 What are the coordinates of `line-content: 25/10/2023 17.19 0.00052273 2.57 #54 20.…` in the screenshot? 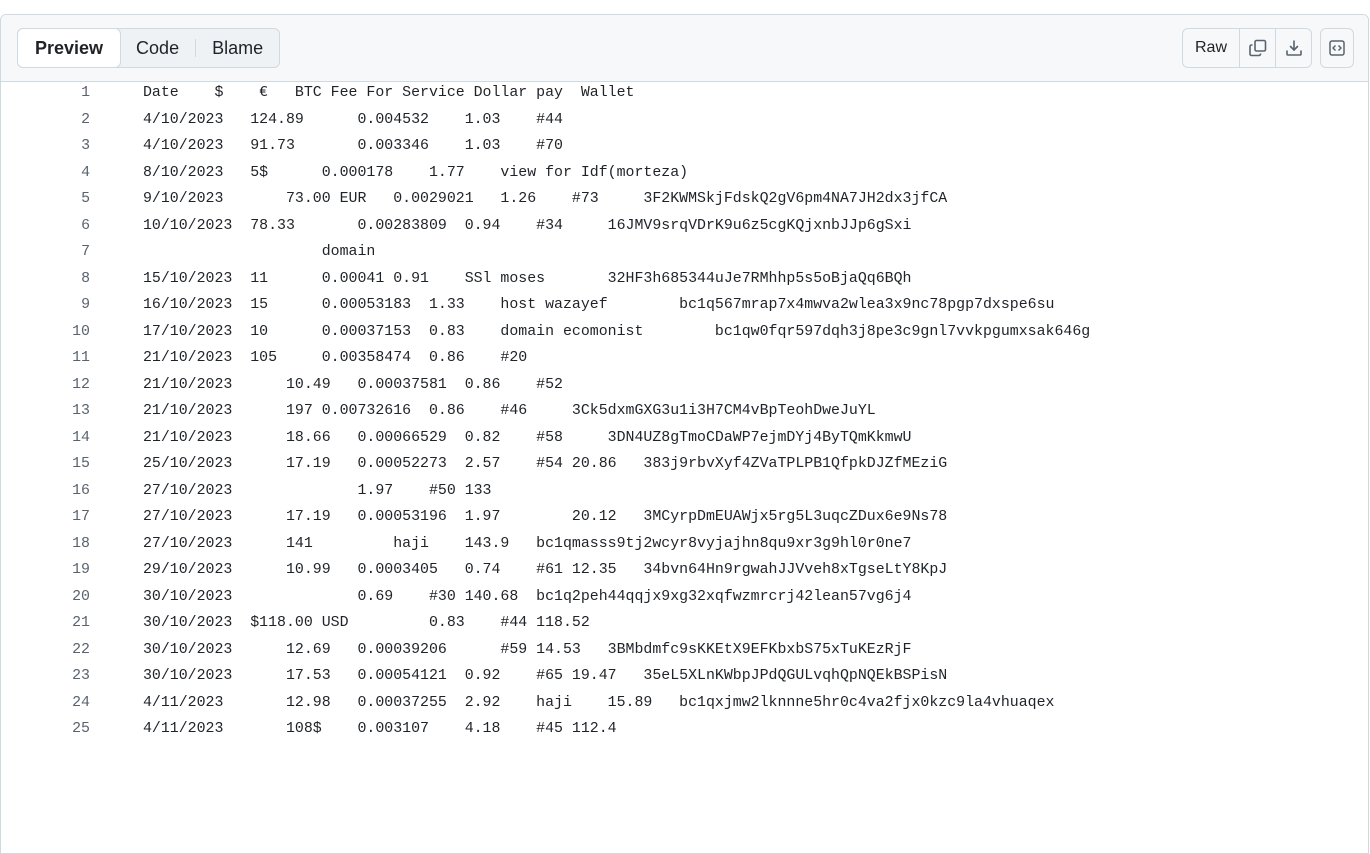 It's located at (545, 464).